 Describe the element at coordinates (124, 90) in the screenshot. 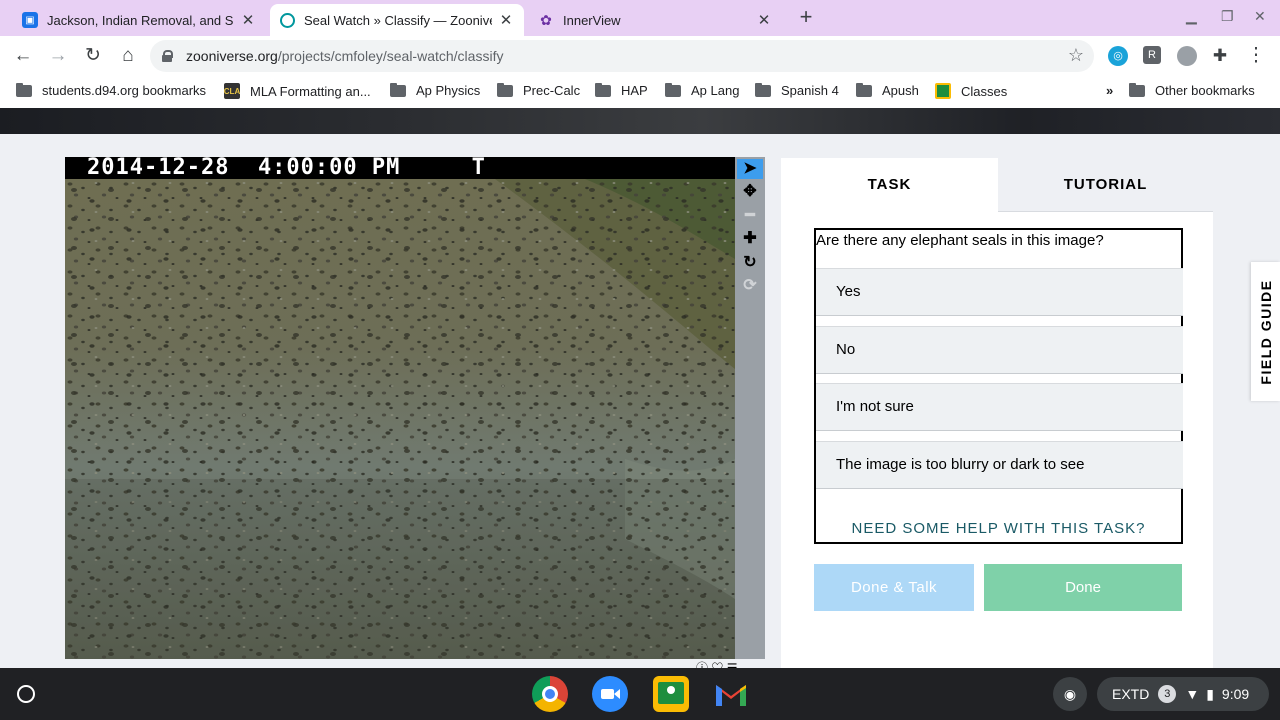

I see `bookmark-label: students.d94.org bookmarks` at that location.